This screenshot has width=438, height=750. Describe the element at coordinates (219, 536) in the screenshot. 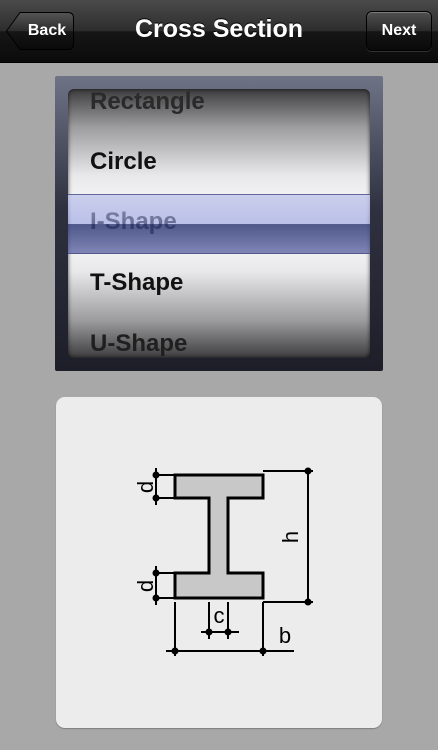

I see `i-beam-shape` at that location.